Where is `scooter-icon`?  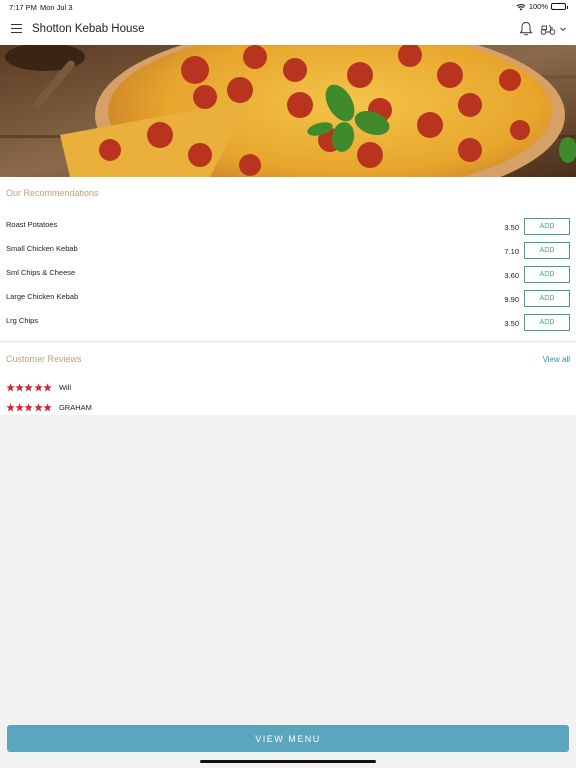
scooter-icon is located at coordinates (548, 29).